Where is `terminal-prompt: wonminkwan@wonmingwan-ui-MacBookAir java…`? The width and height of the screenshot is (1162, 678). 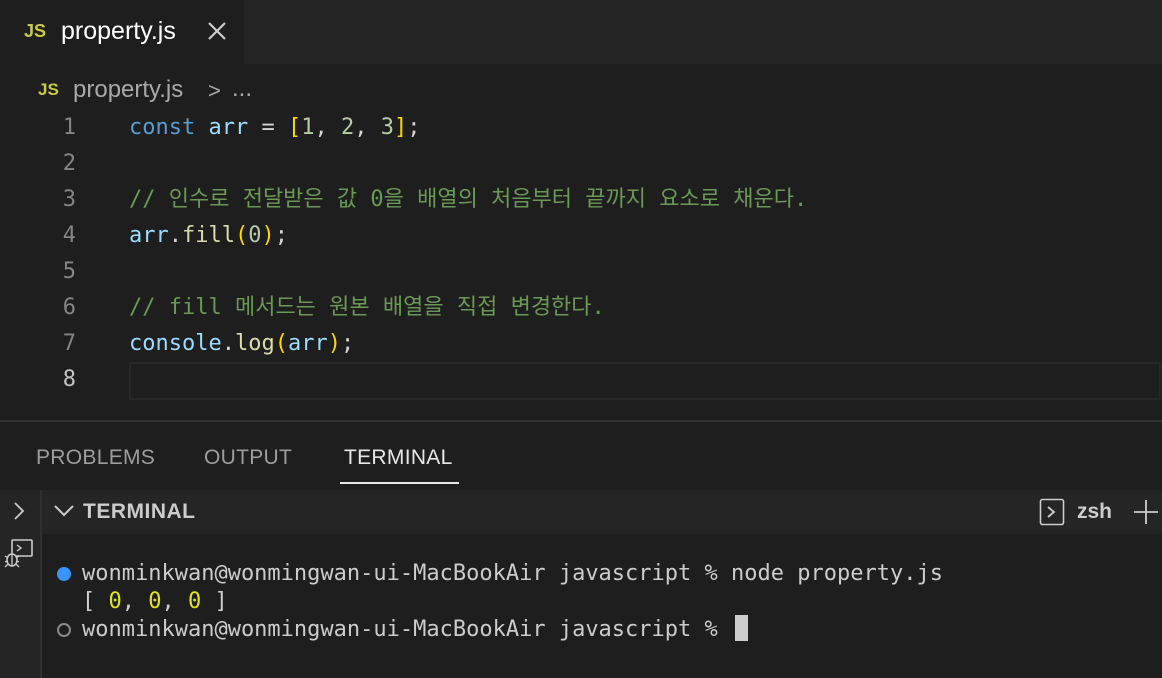
terminal-prompt: wonminkwan@wonmingwan-ui-MacBookAir java… is located at coordinates (407, 629).